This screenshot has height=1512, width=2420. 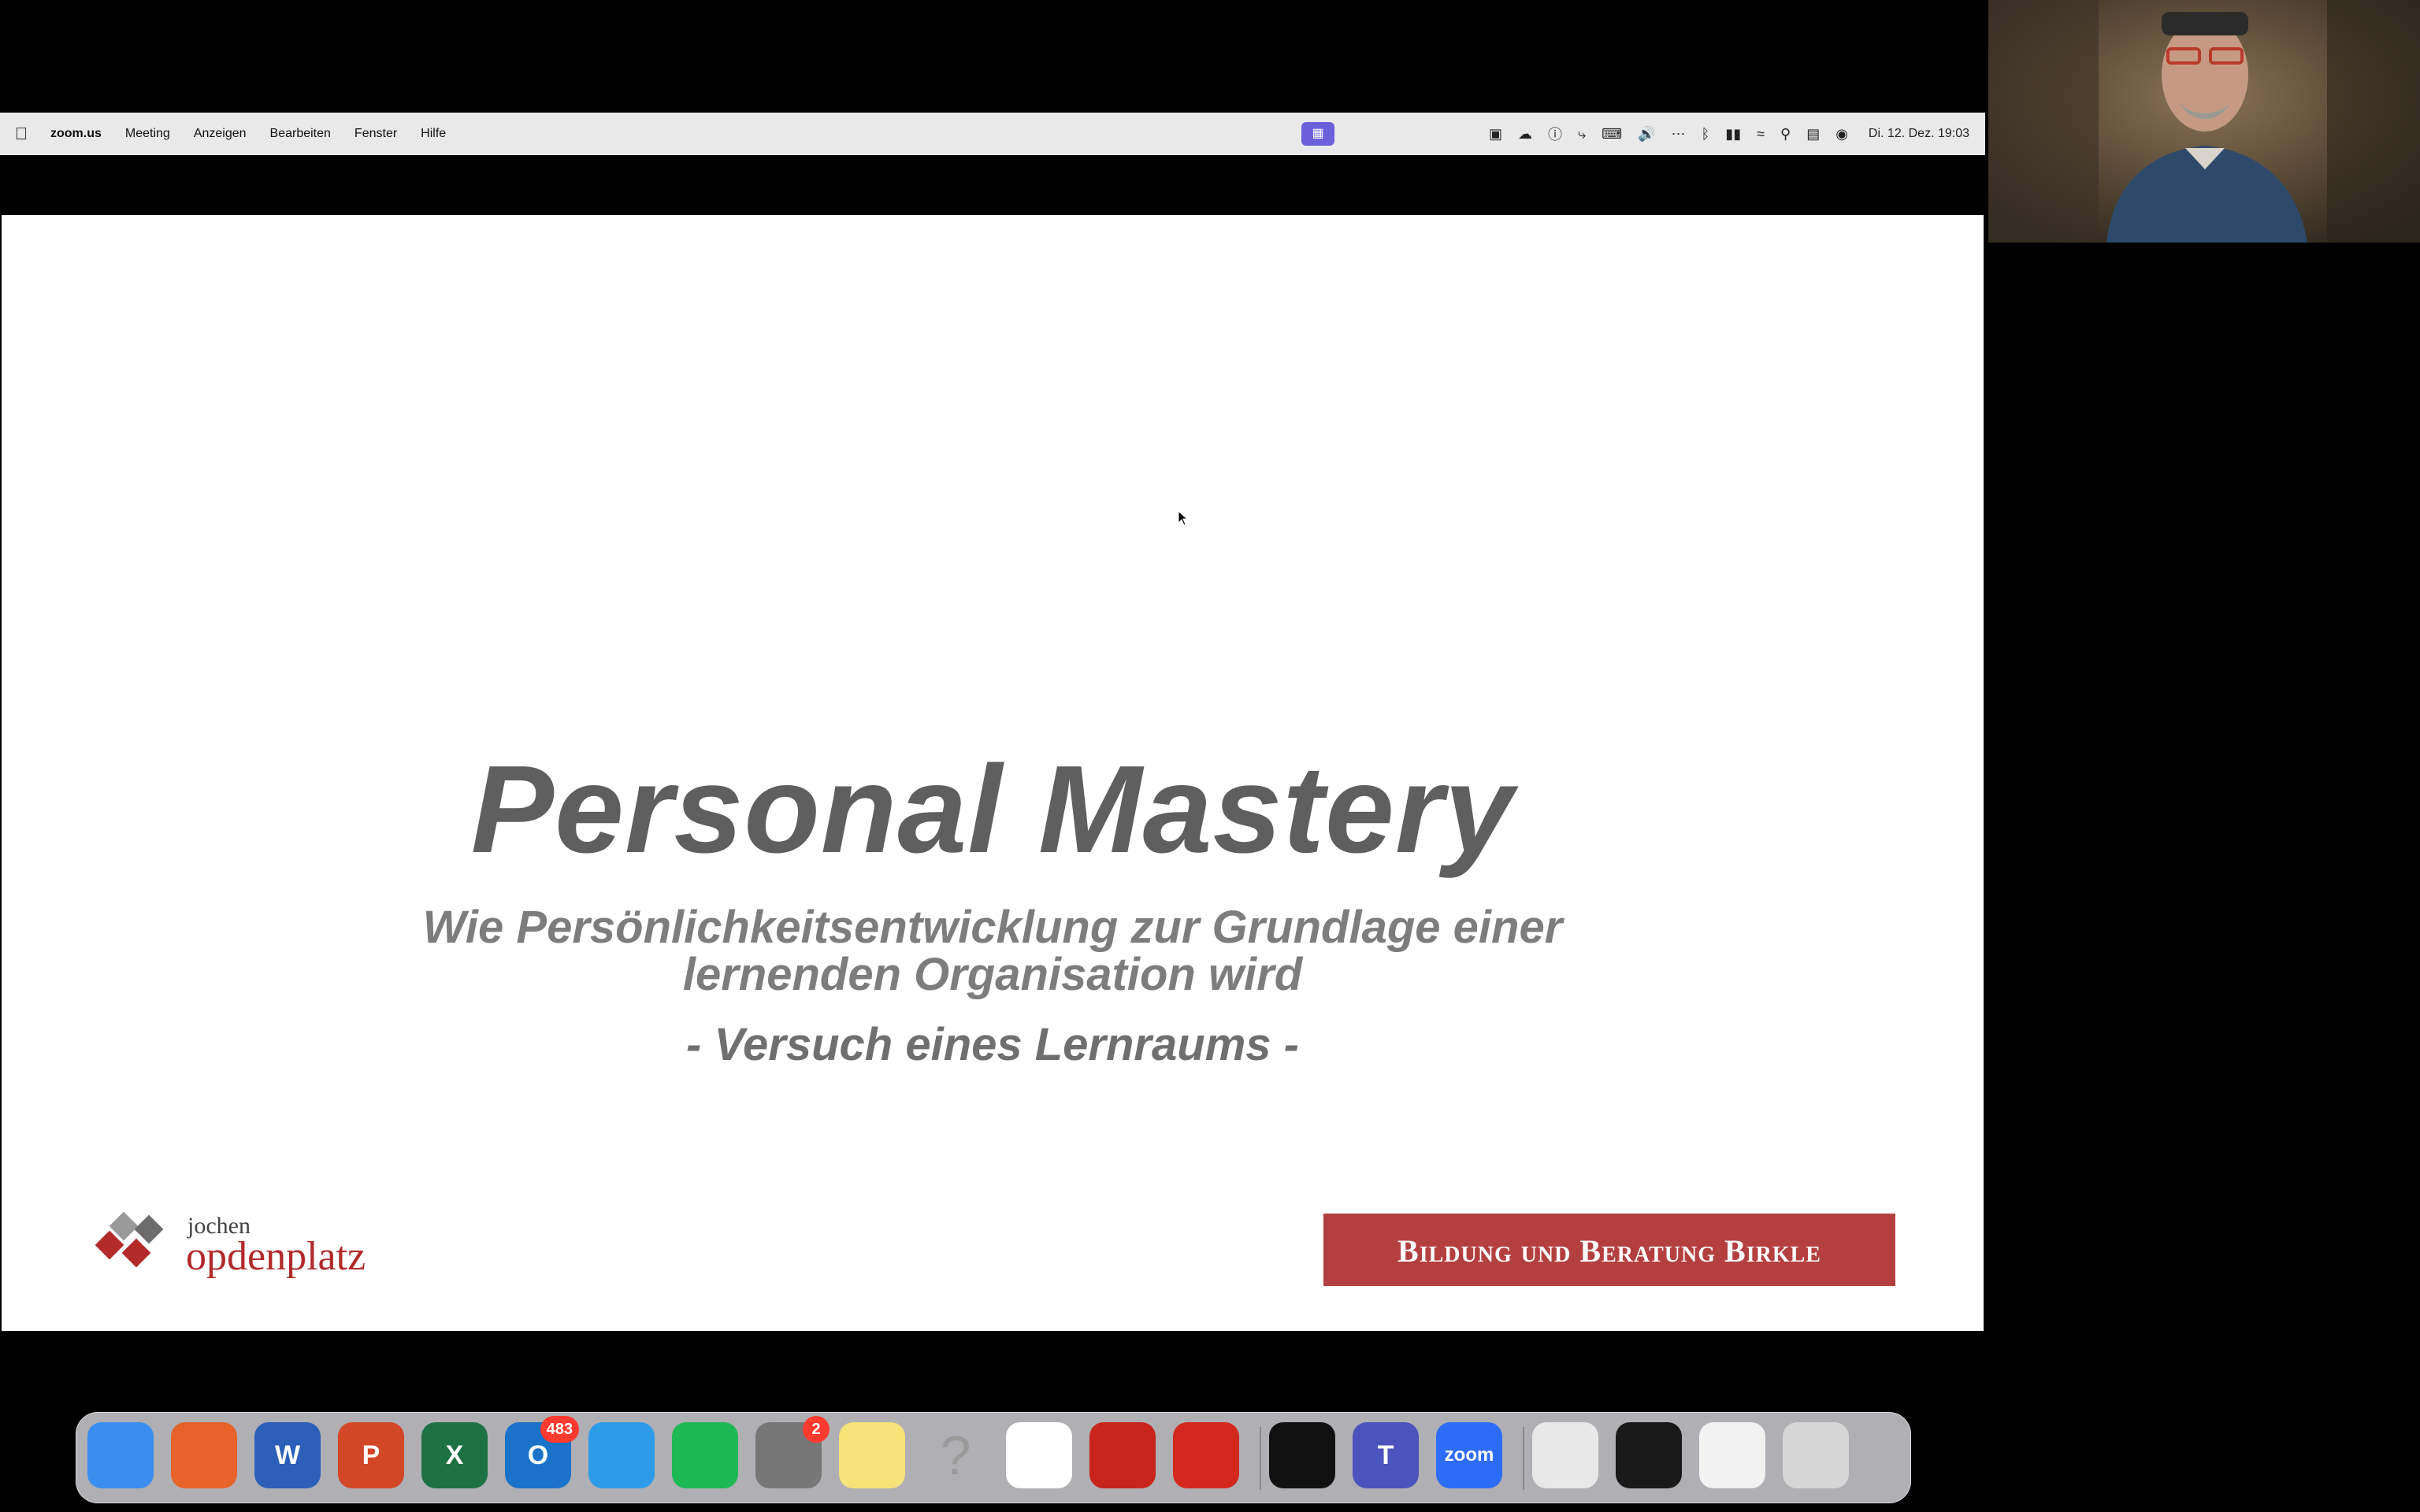 What do you see at coordinates (1841, 134) in the screenshot?
I see `control-center-icon: ◉` at bounding box center [1841, 134].